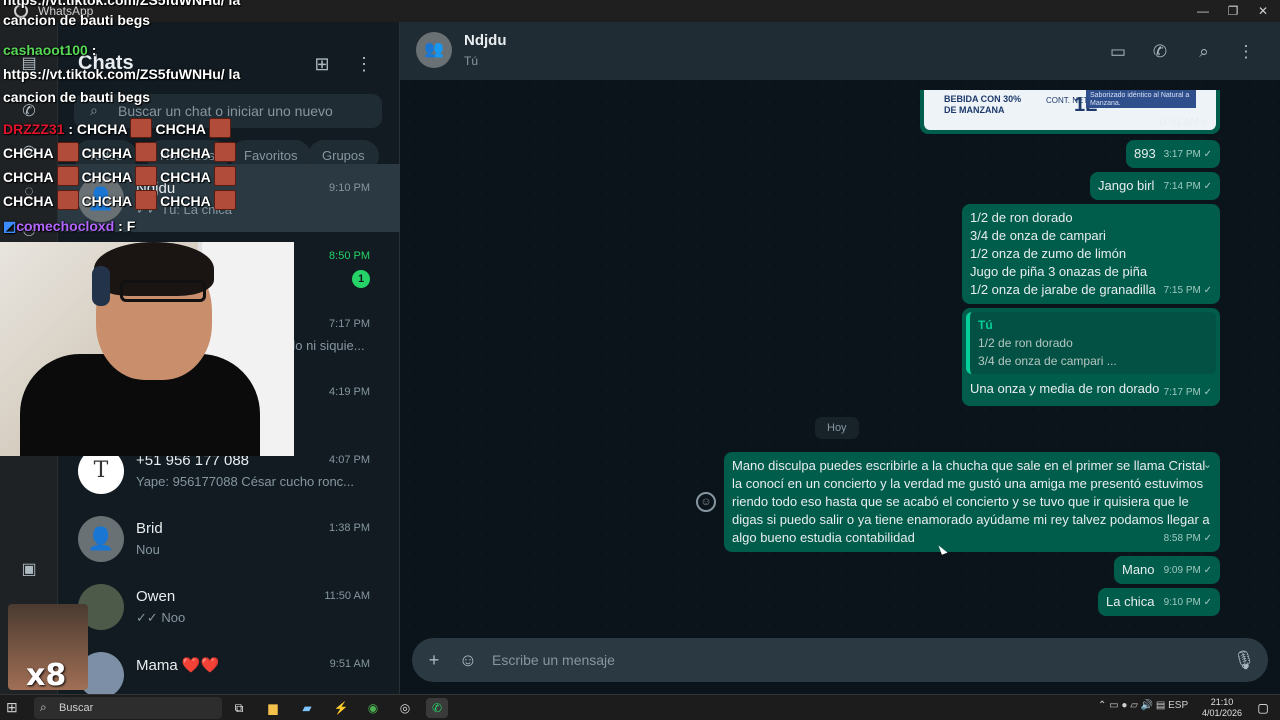 The height and width of the screenshot is (720, 1280). I want to click on glasses, so click(163, 291).